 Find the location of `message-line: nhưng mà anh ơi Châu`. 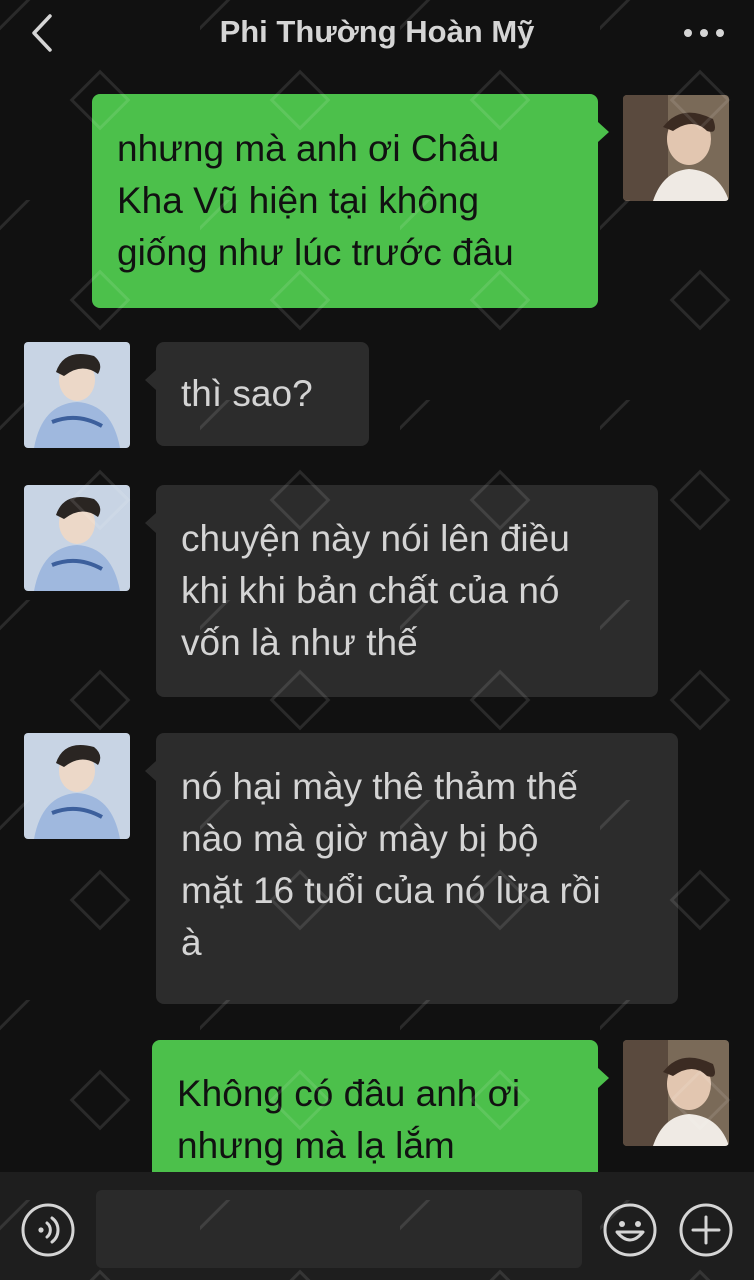

message-line: nhưng mà anh ơi Châu is located at coordinates (308, 148).